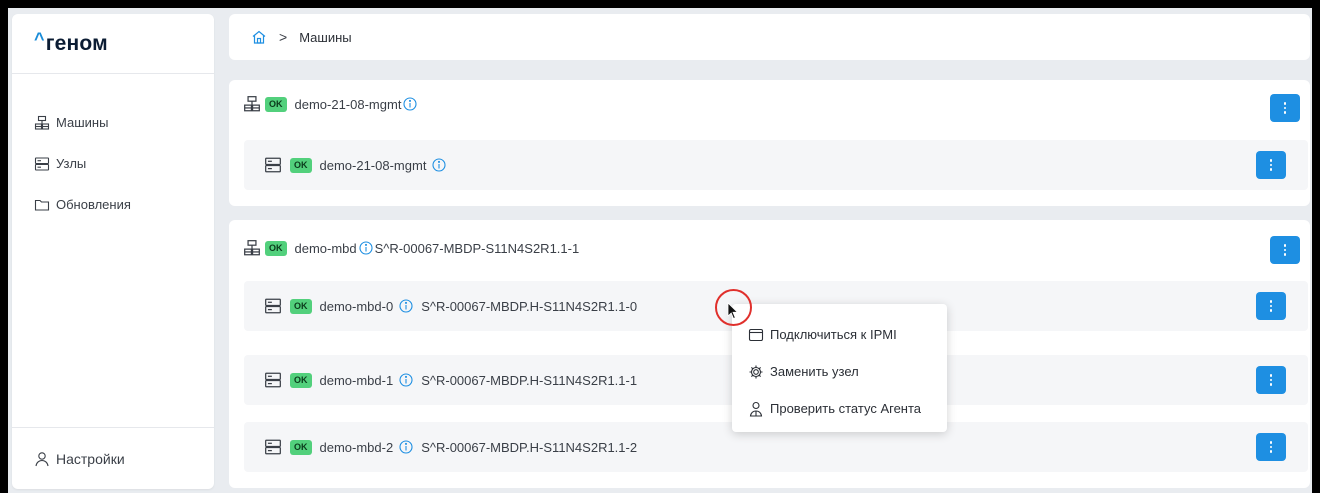 This screenshot has width=1320, height=493. Describe the element at coordinates (42, 164) in the screenshot. I see `nodes-icon` at that location.